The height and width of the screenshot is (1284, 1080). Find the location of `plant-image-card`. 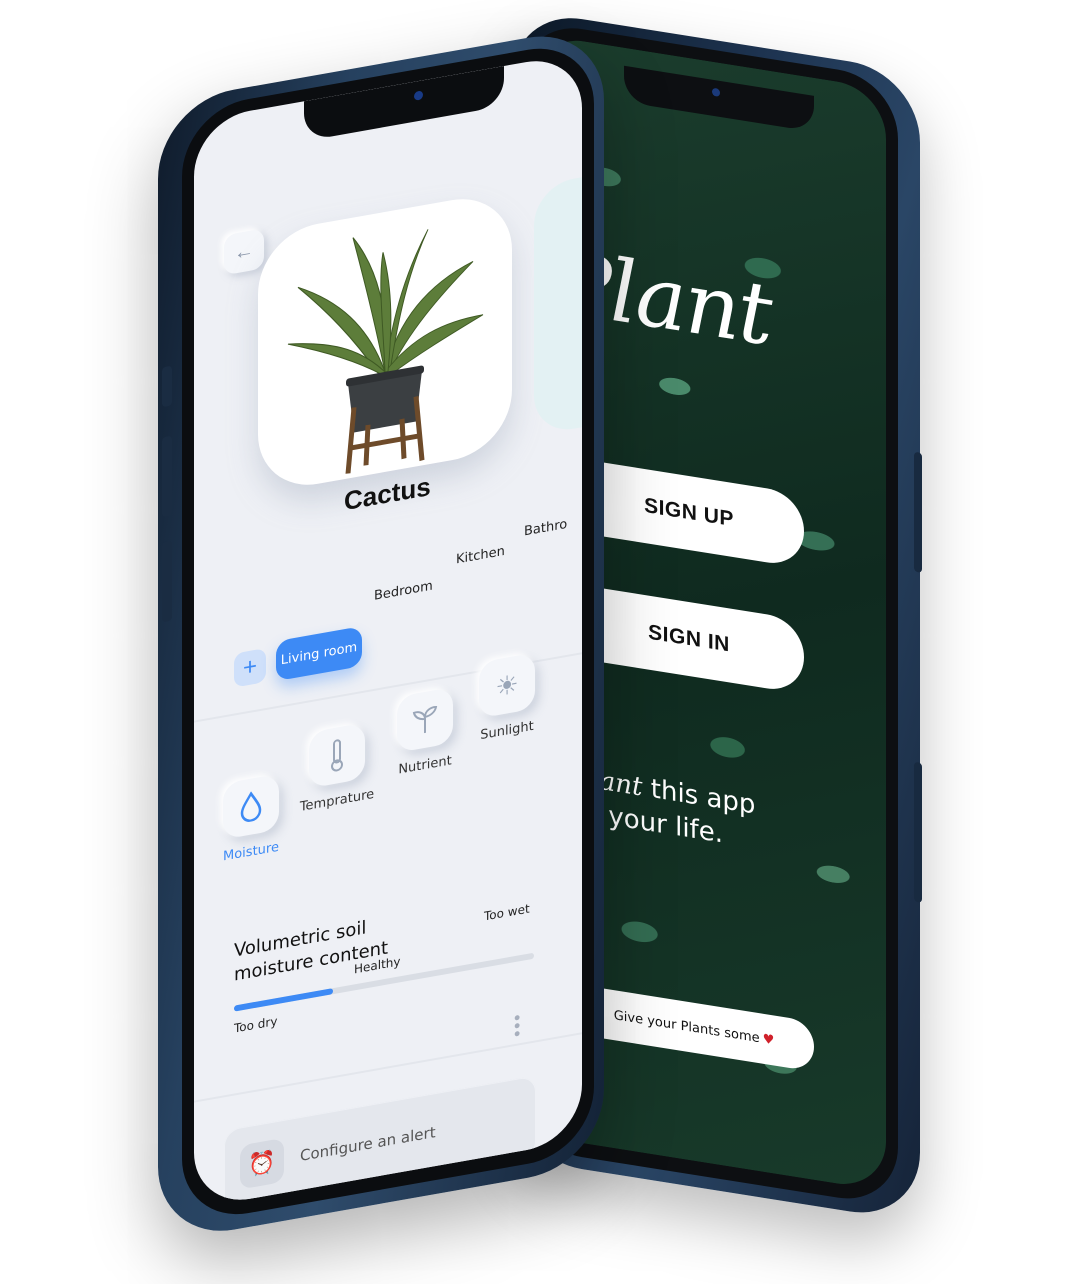

plant-image-card is located at coordinates (385, 342).